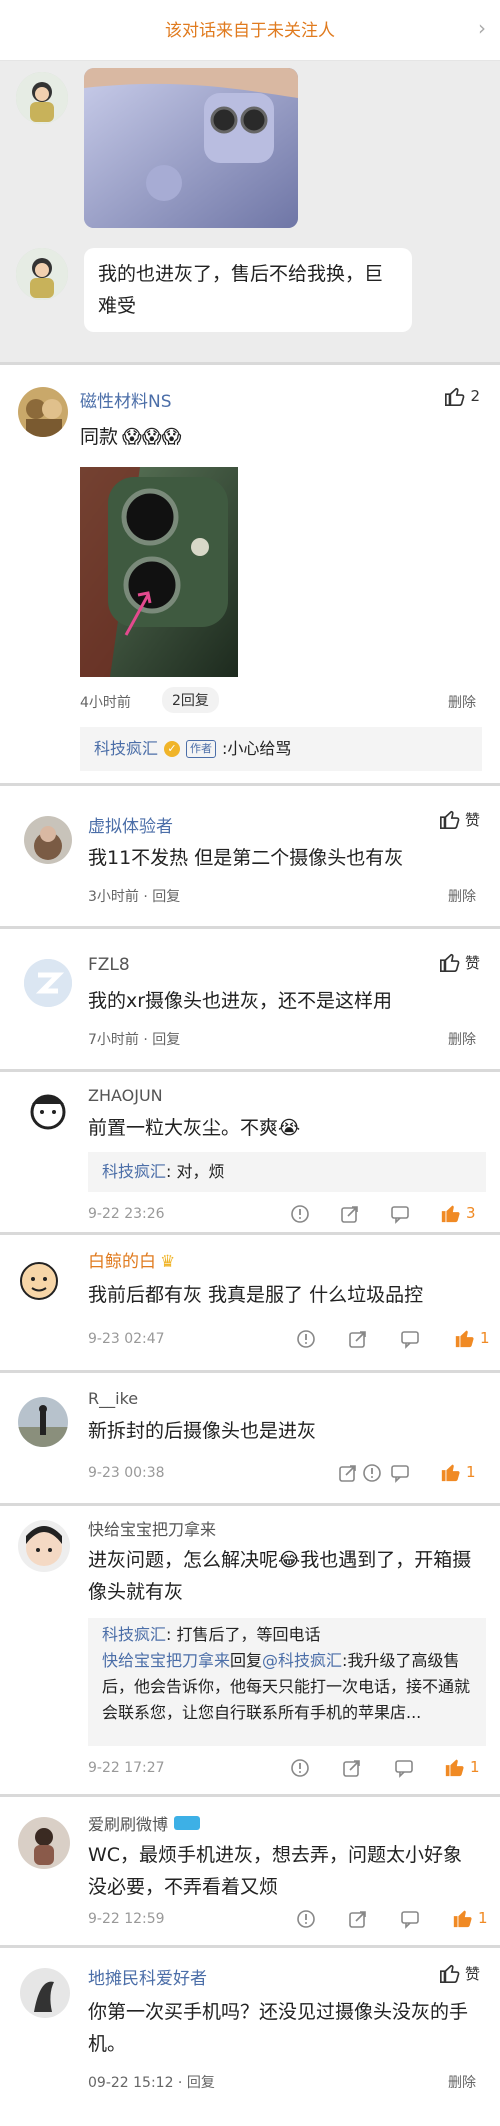  I want to click on quote-text: :小心给骂, so click(257, 748).